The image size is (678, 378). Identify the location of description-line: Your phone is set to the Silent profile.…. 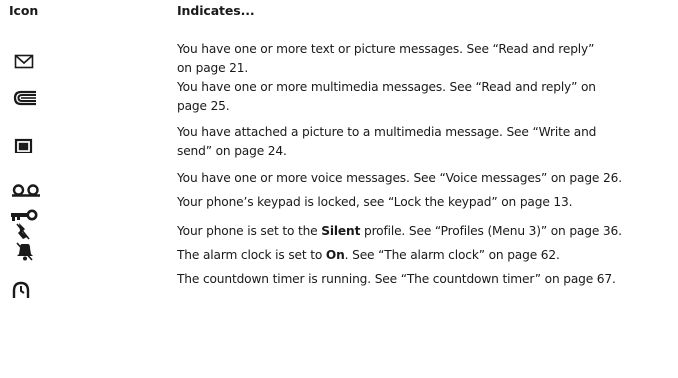
(424, 231).